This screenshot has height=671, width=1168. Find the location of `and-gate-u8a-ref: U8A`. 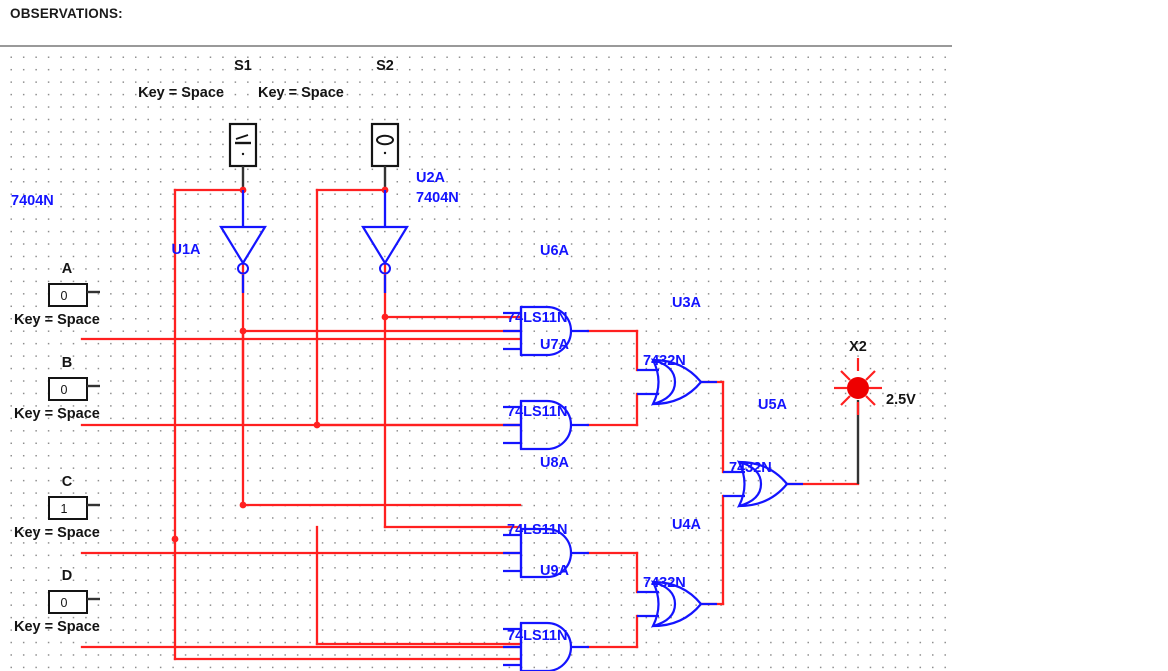

and-gate-u8a-ref: U8A is located at coordinates (555, 463).